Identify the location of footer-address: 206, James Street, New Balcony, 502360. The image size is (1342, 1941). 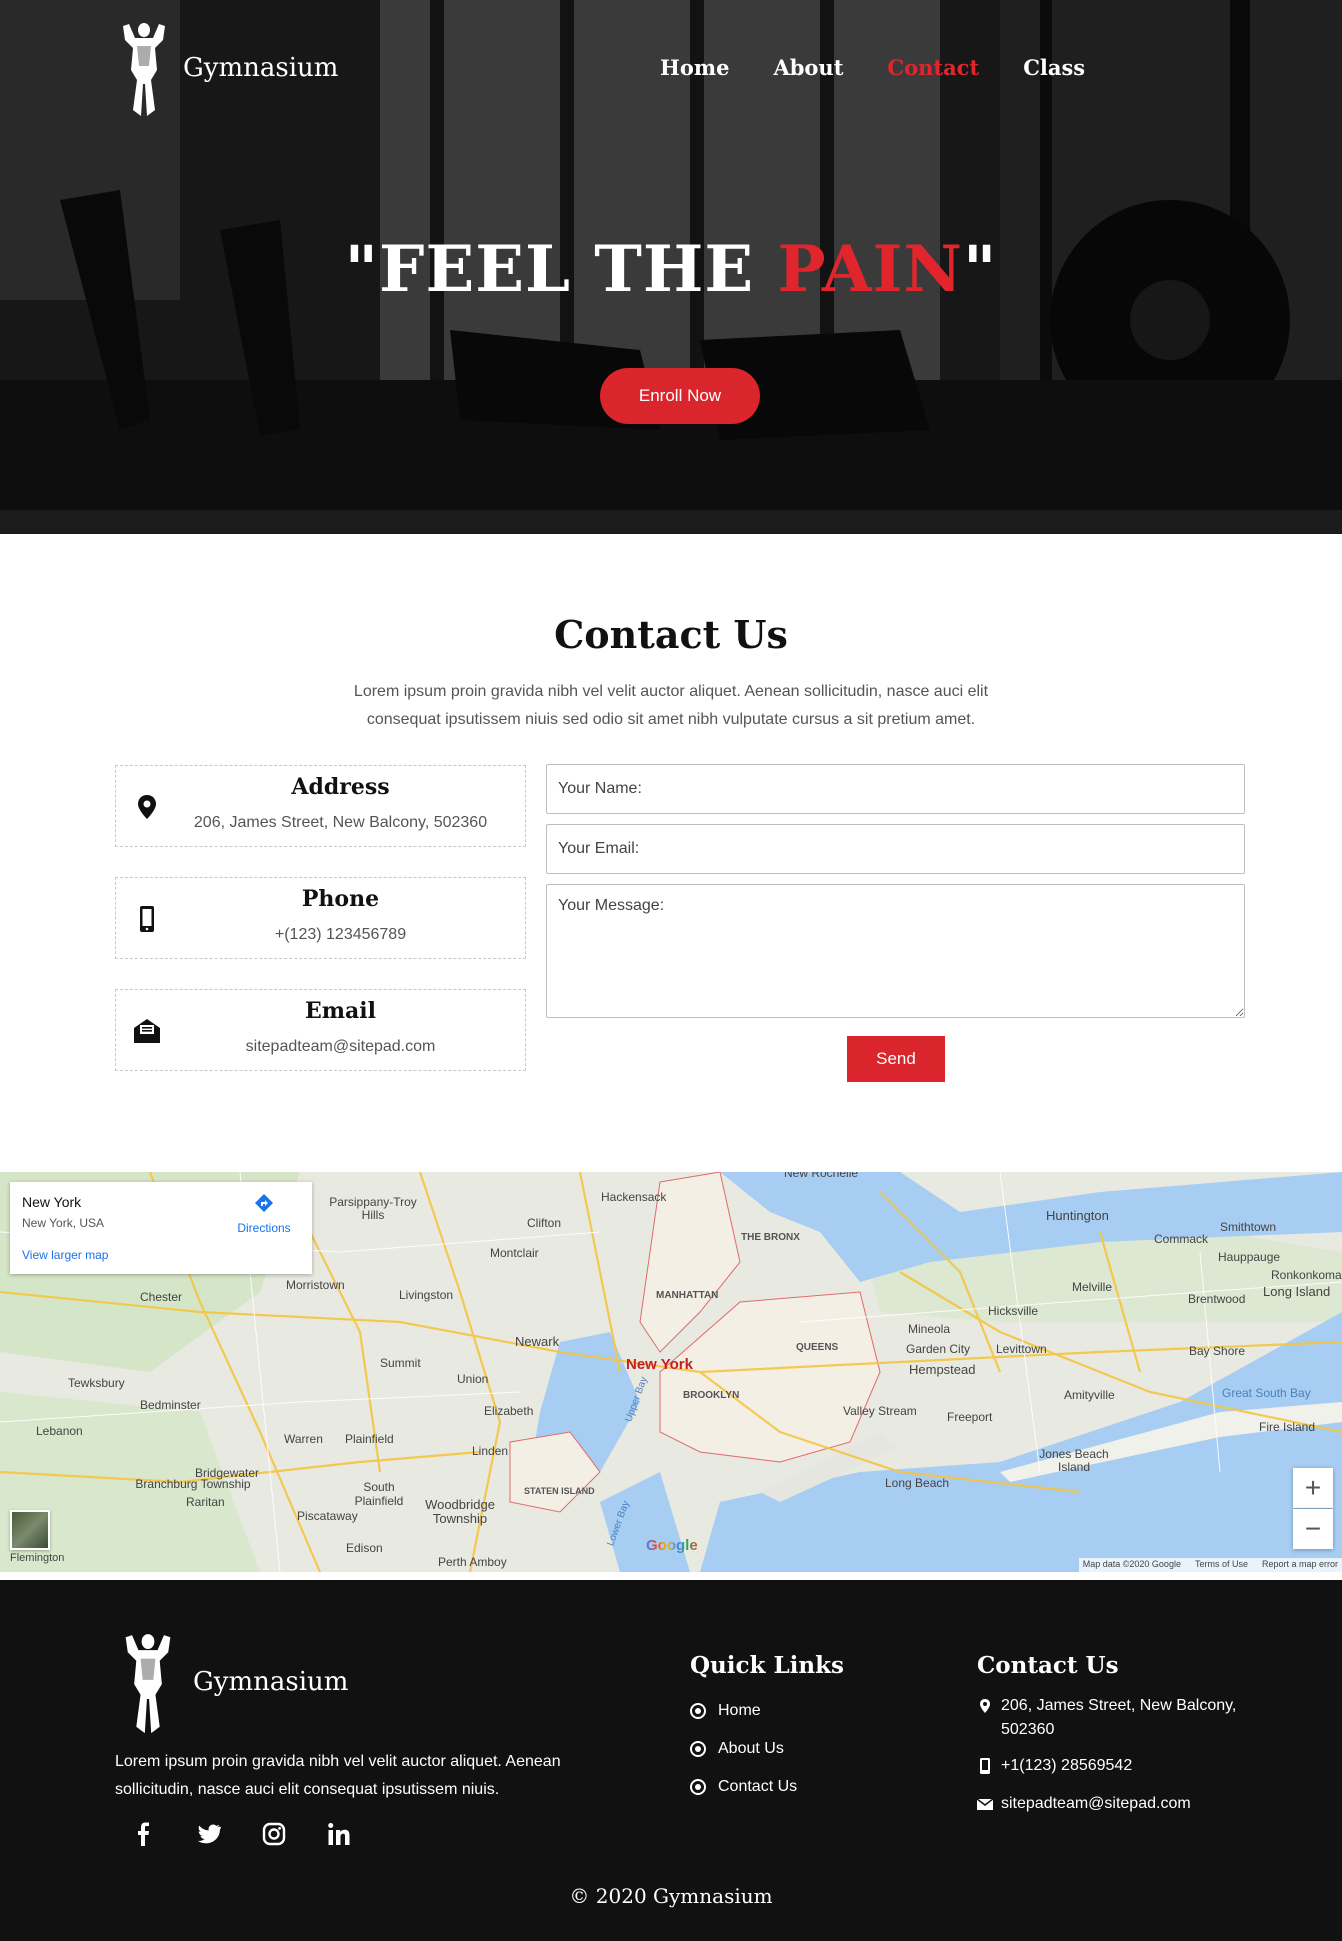
(1127, 1718).